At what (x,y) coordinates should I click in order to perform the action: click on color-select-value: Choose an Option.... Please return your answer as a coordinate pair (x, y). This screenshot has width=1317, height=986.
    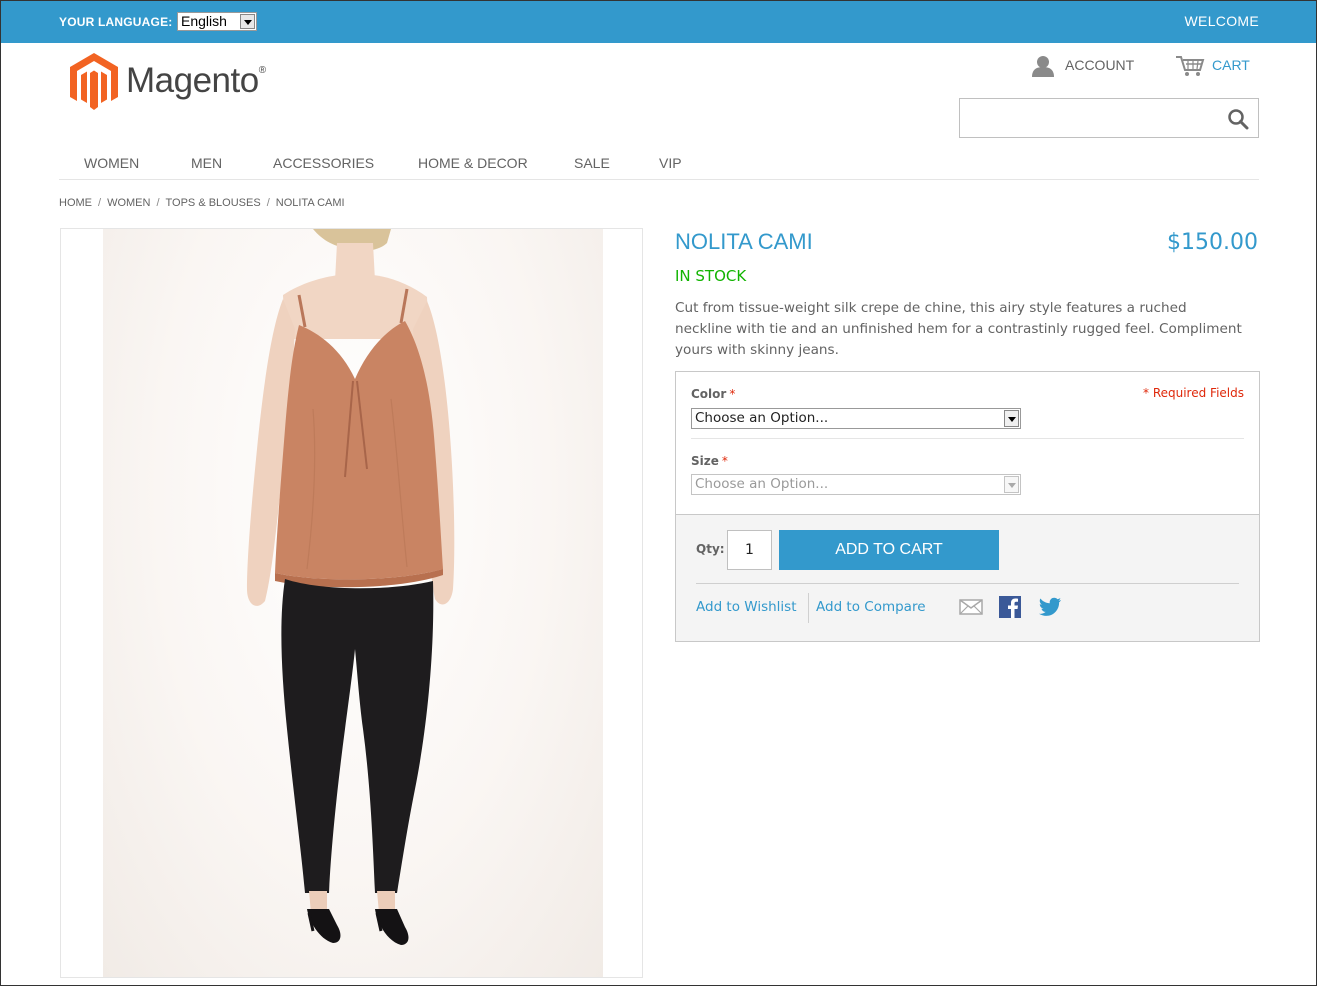
    Looking at the image, I should click on (762, 418).